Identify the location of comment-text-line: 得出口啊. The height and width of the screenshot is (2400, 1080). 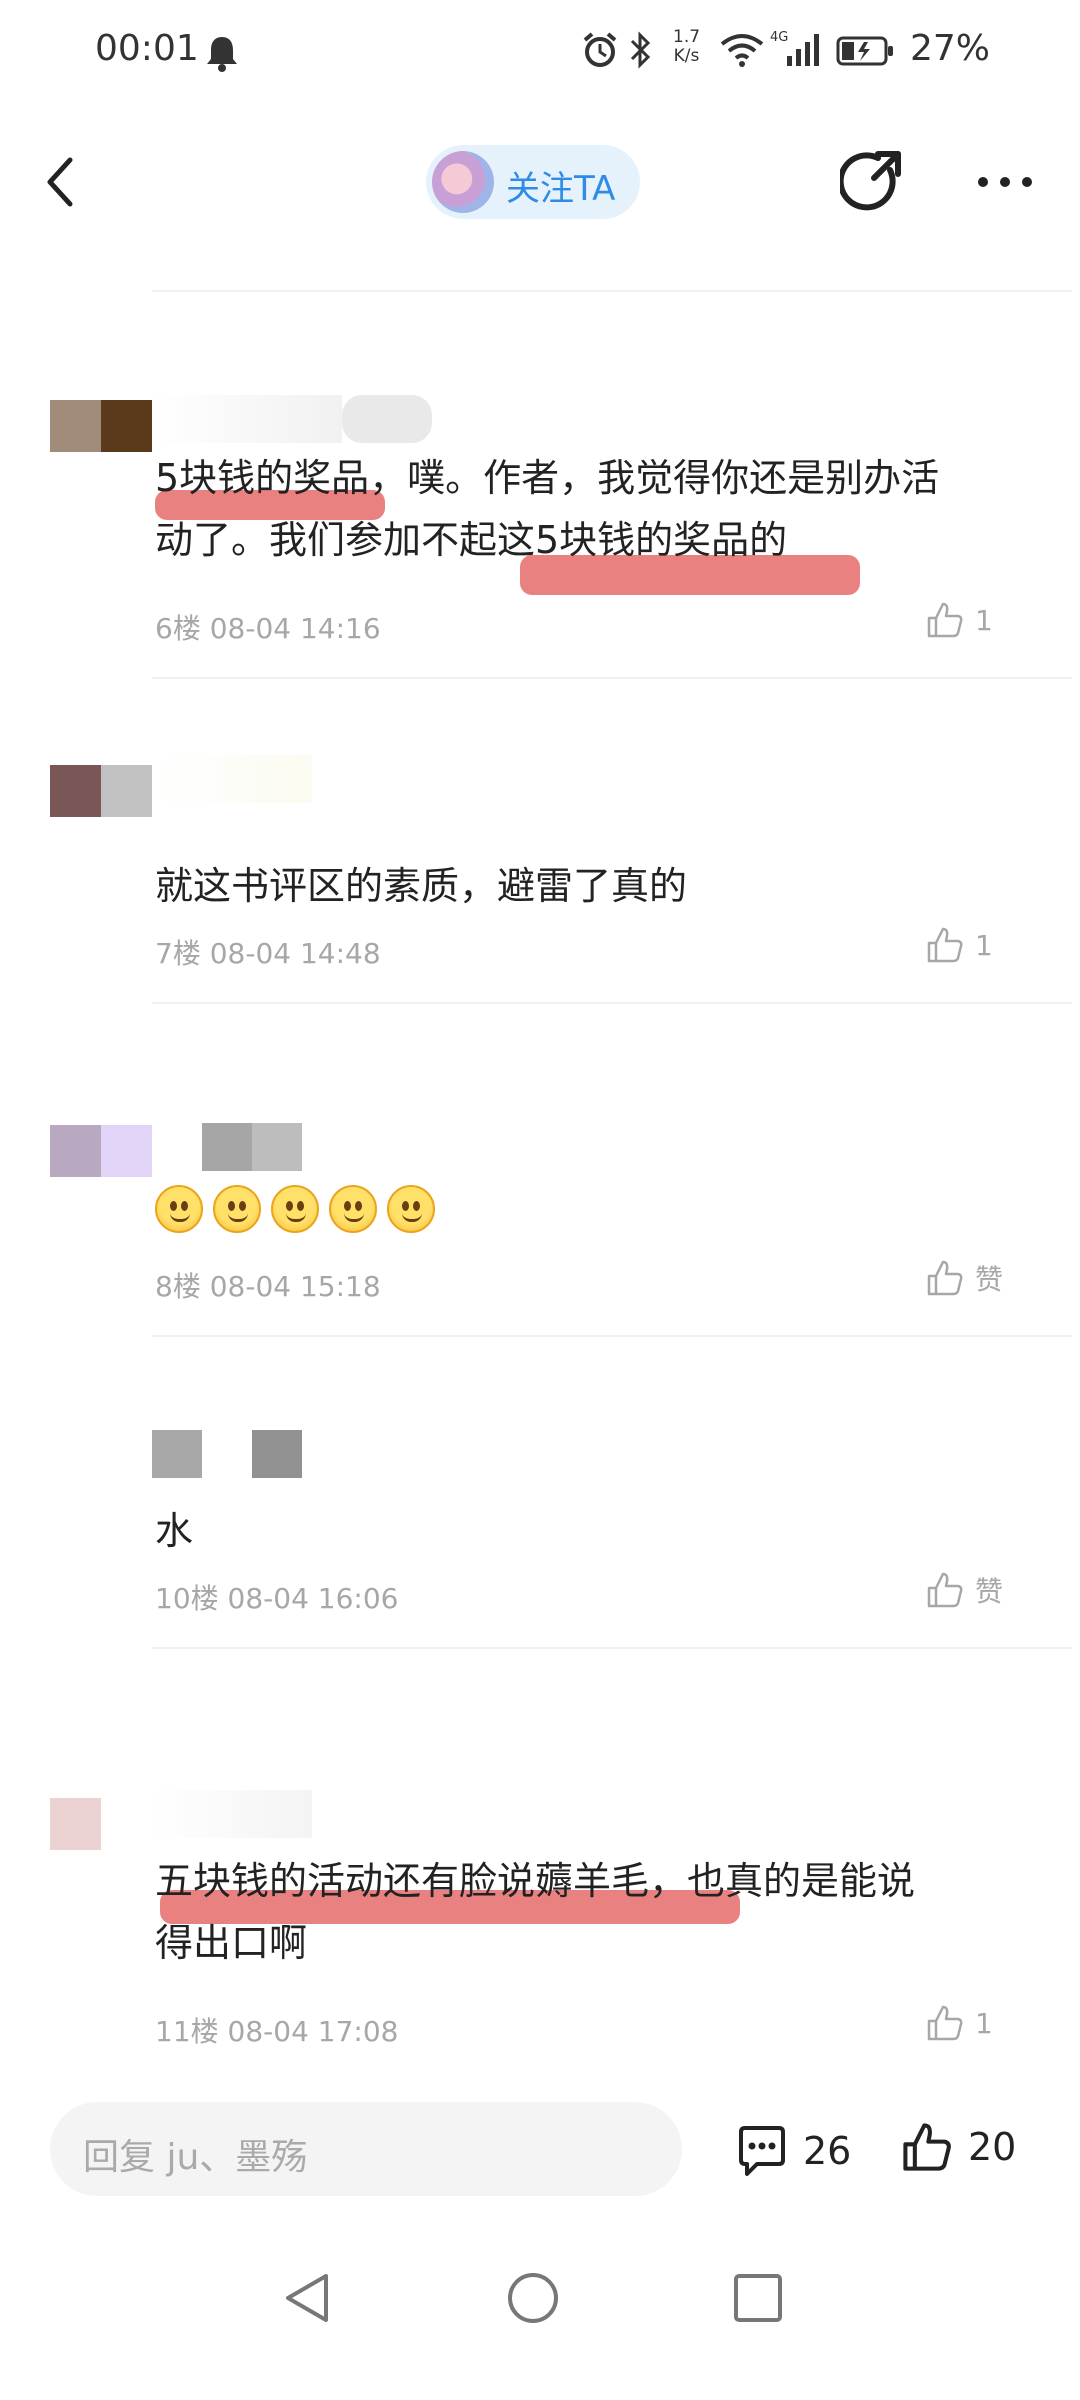
(231, 1943).